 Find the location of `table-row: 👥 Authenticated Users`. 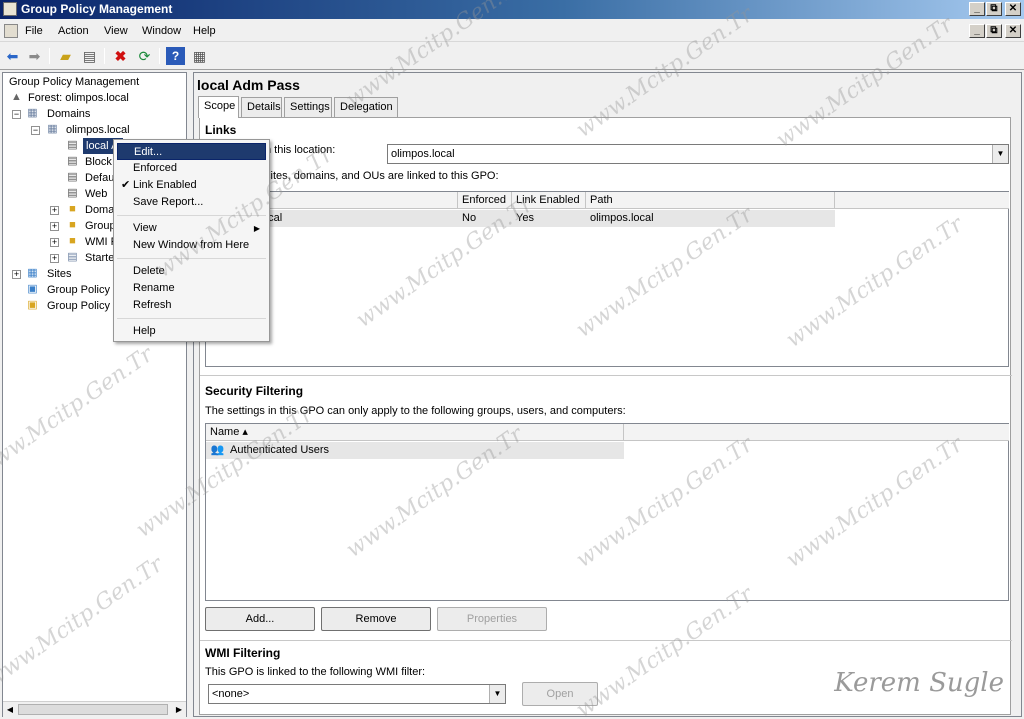

table-row: 👥 Authenticated Users is located at coordinates (415, 450).